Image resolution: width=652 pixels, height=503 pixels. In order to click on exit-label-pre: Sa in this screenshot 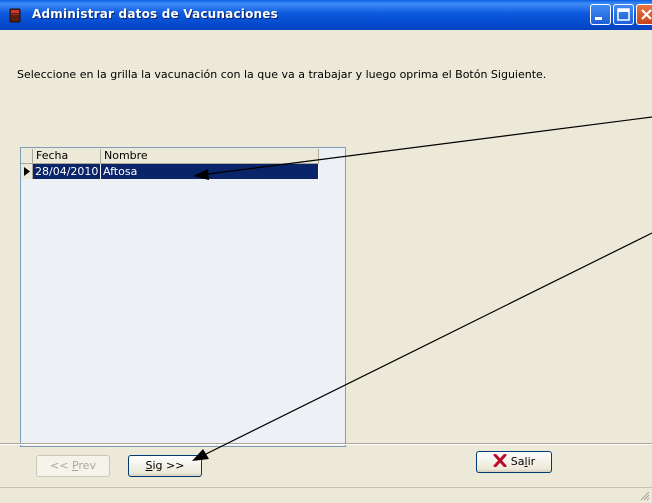, I will do `click(517, 461)`.